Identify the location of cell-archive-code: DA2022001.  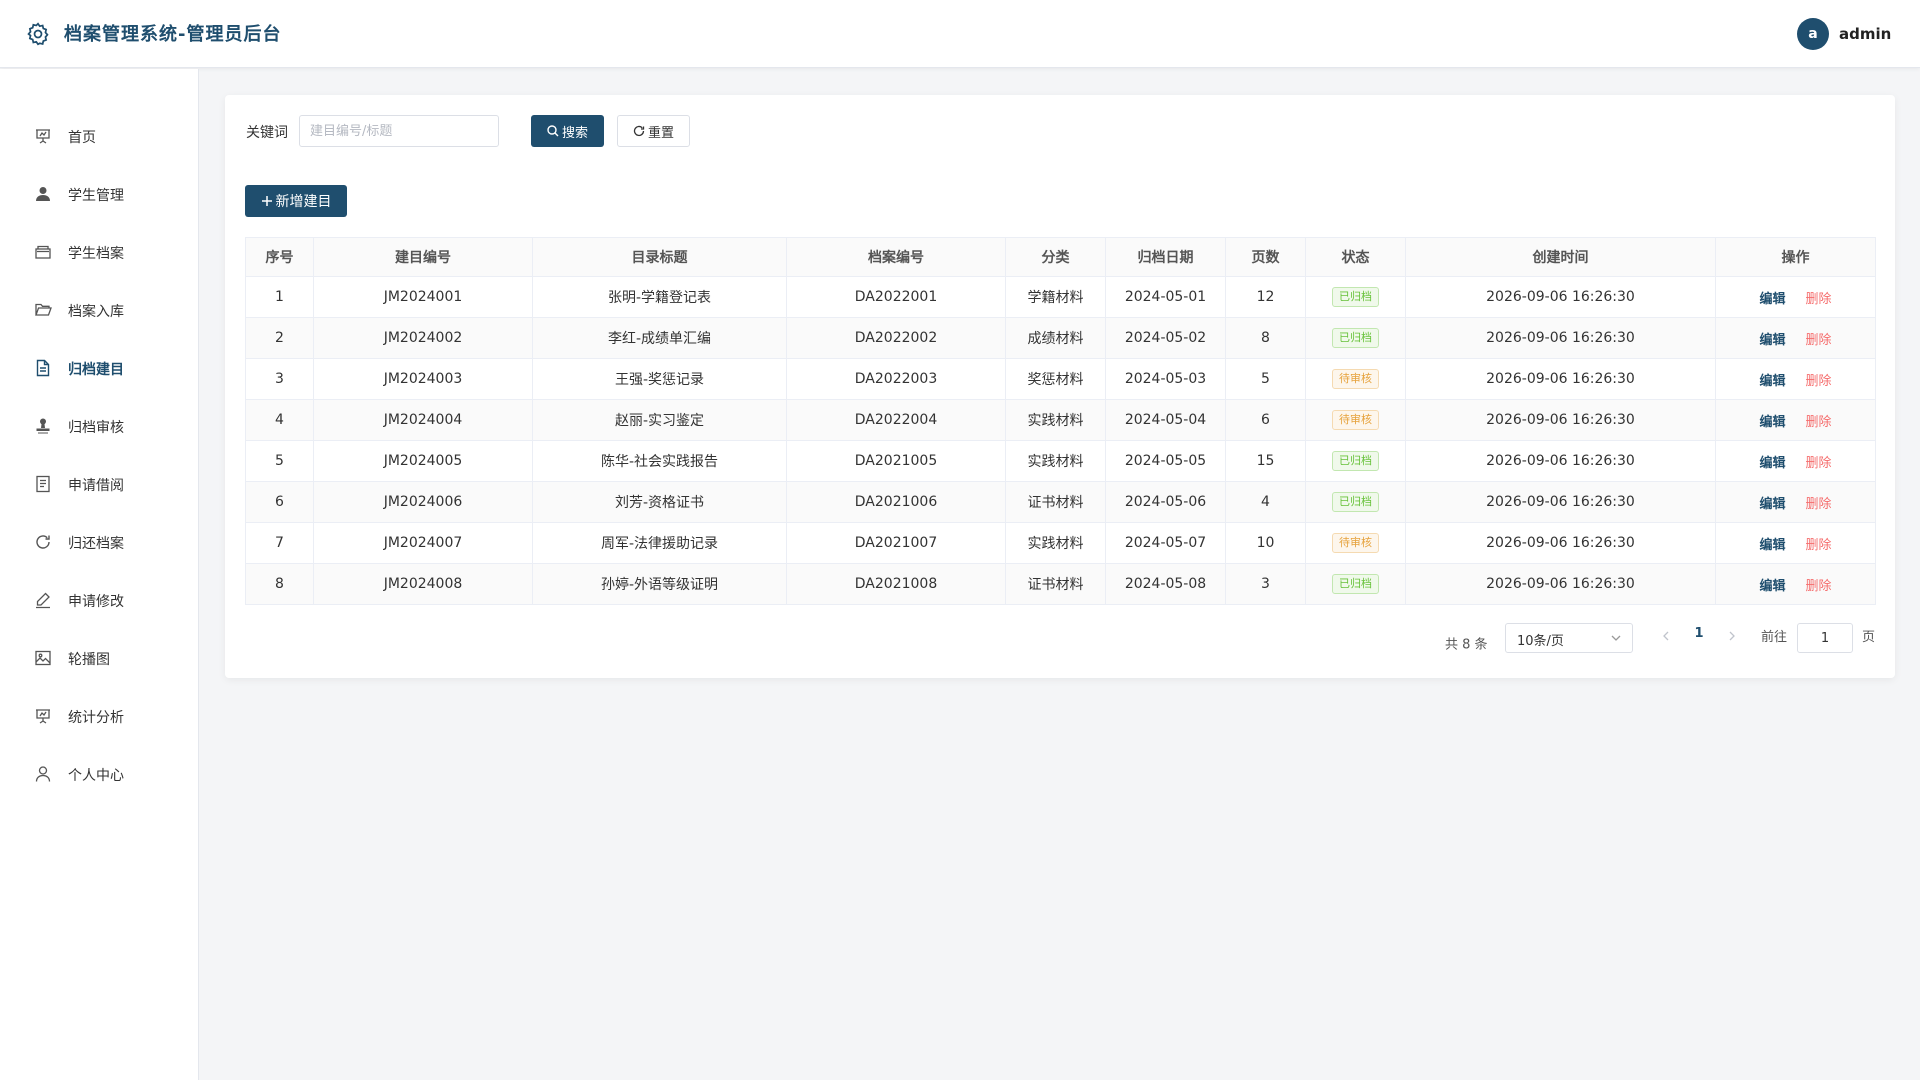
(896, 297).